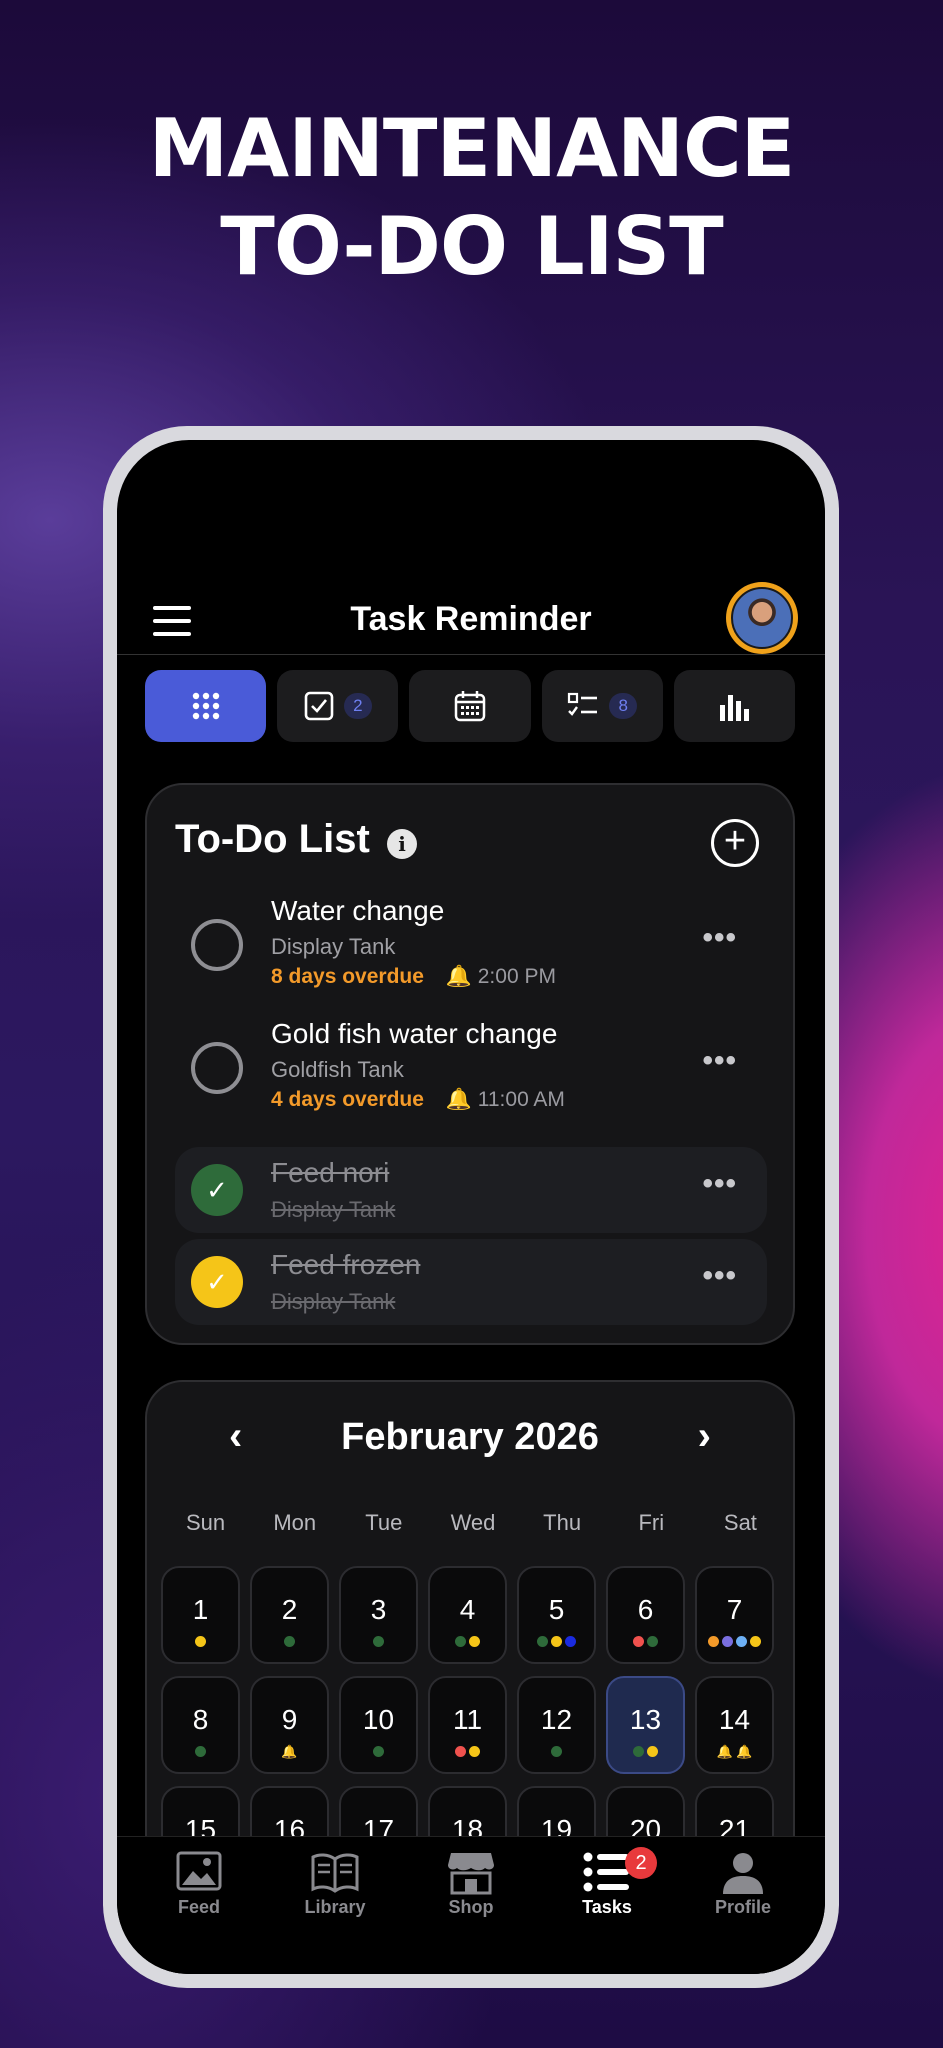 The height and width of the screenshot is (2048, 943). What do you see at coordinates (333, 1301) in the screenshot?
I see `task-tank: Display Tank` at bounding box center [333, 1301].